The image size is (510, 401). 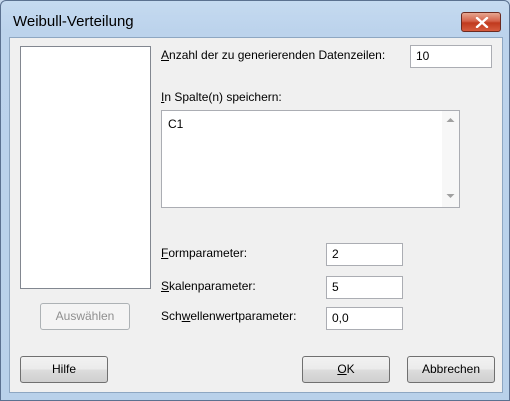 What do you see at coordinates (451, 56) in the screenshot?
I see `rows-input: 10` at bounding box center [451, 56].